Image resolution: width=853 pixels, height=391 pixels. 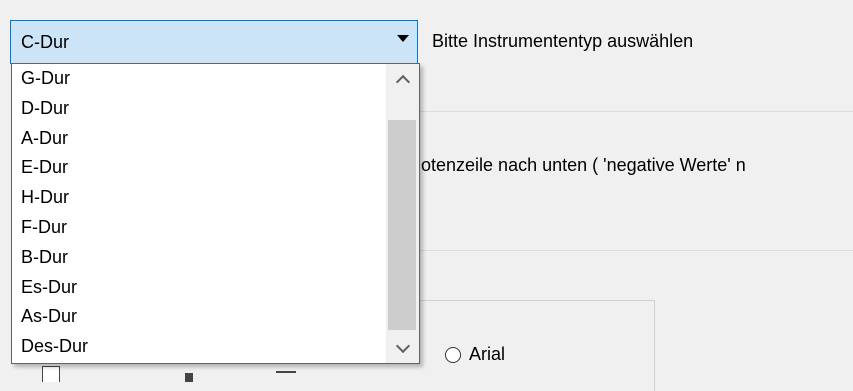 I want to click on radio-arial-label: Arial, so click(x=487, y=354).